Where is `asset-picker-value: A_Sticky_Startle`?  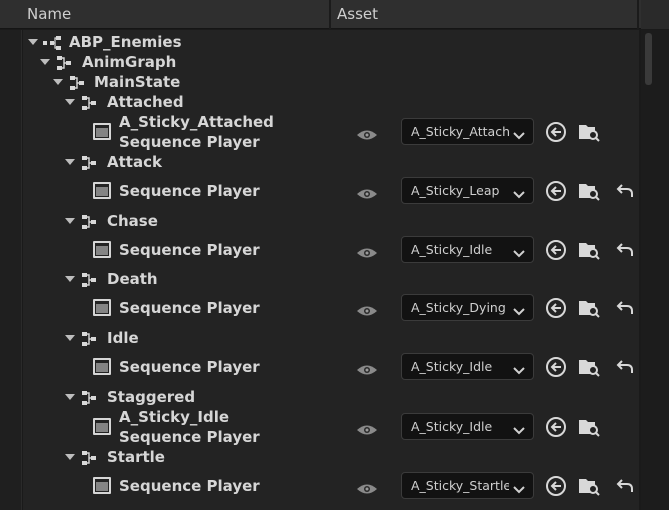
asset-picker-value: A_Sticky_Startle is located at coordinates (460, 485).